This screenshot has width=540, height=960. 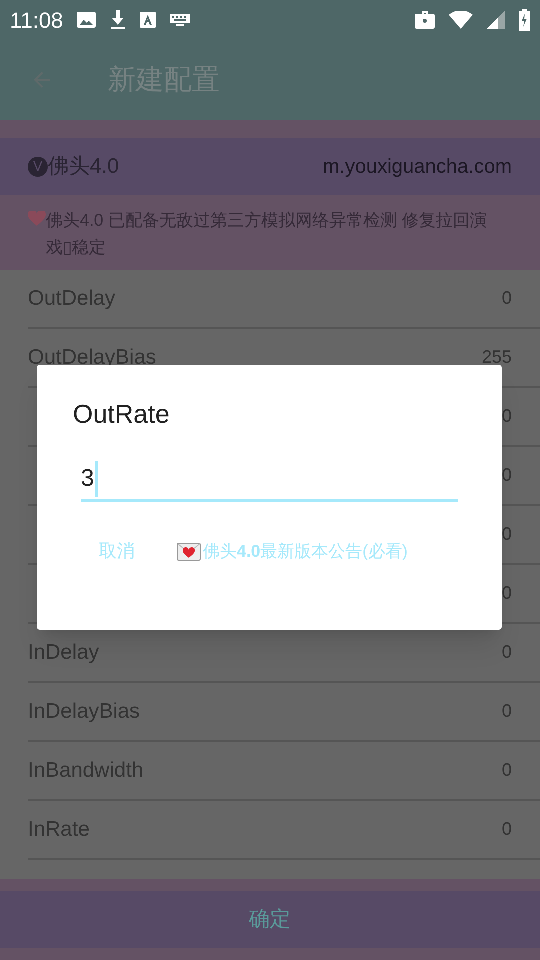 I want to click on download-icon, so click(x=118, y=20).